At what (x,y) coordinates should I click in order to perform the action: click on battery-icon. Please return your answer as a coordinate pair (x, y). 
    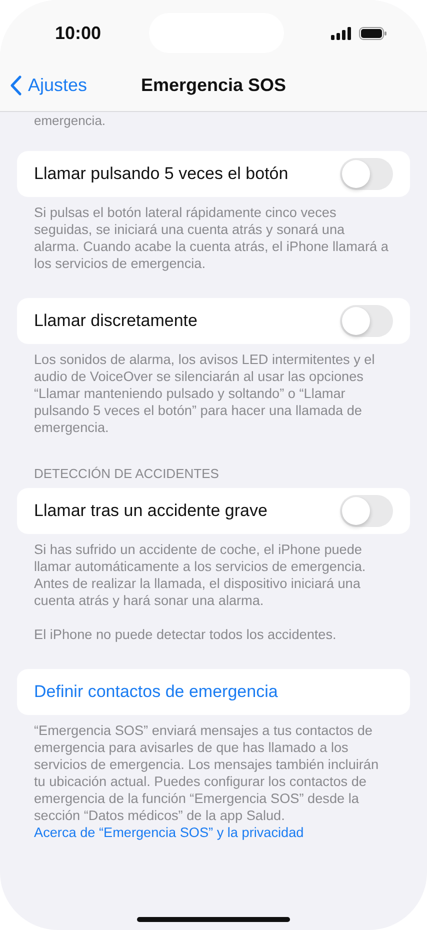
    Looking at the image, I should click on (372, 33).